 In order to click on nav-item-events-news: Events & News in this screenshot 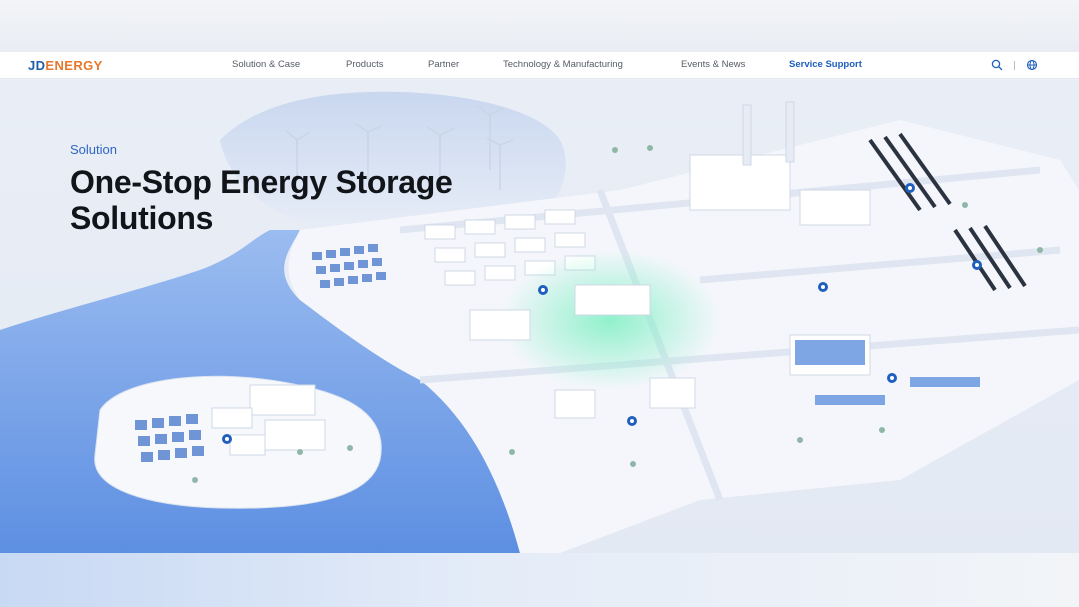, I will do `click(713, 64)`.